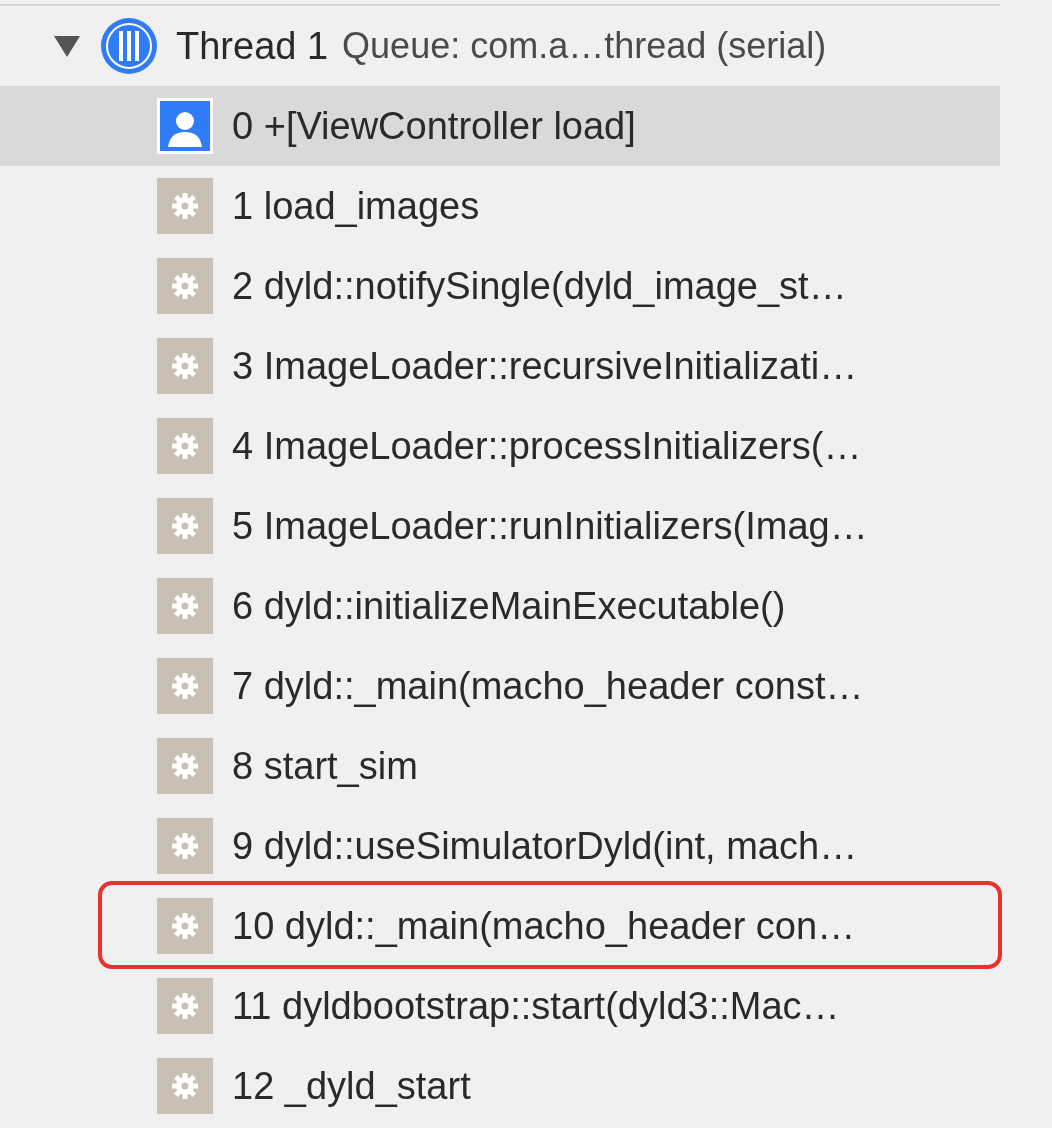  Describe the element at coordinates (129, 46) in the screenshot. I see `thread-icon` at that location.